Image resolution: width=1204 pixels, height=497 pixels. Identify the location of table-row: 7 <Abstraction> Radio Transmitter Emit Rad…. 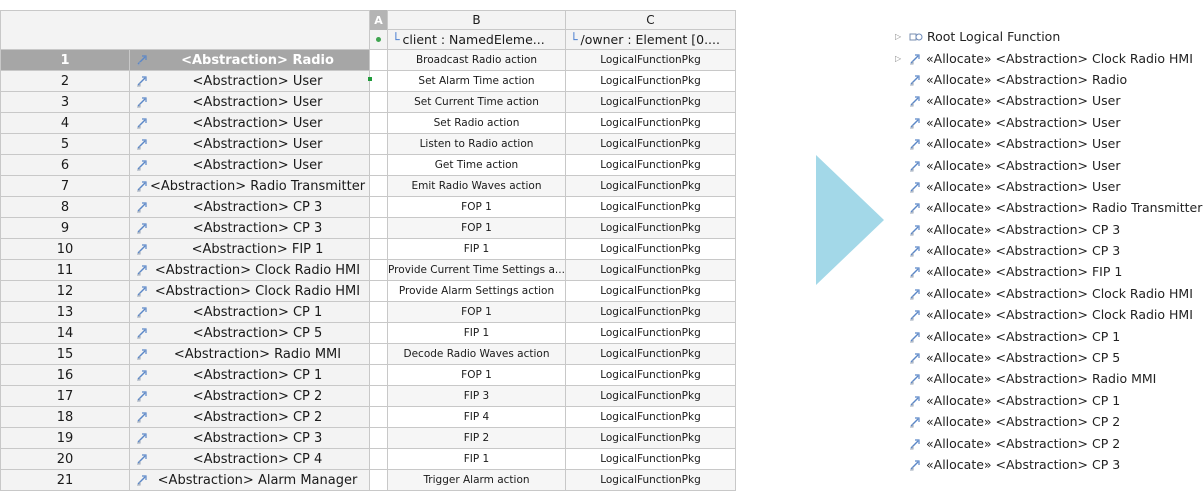
(369, 186).